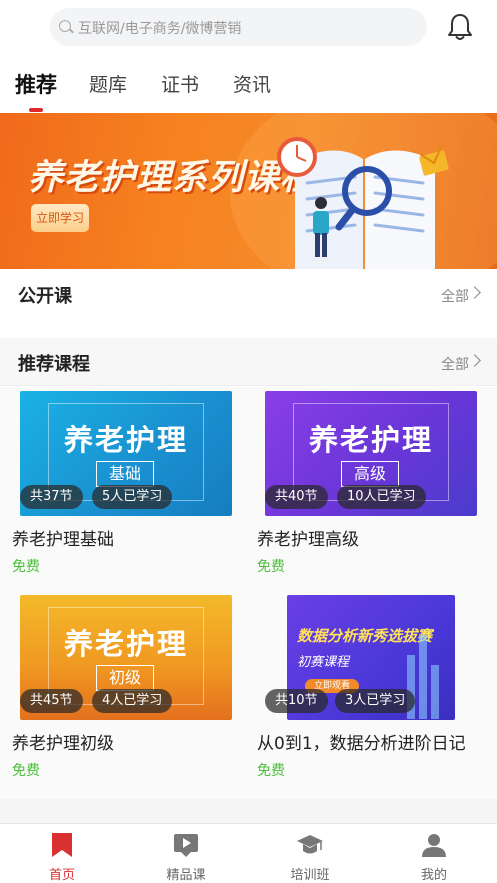  What do you see at coordinates (54, 364) in the screenshot?
I see `recommended-title: 推荐课程` at bounding box center [54, 364].